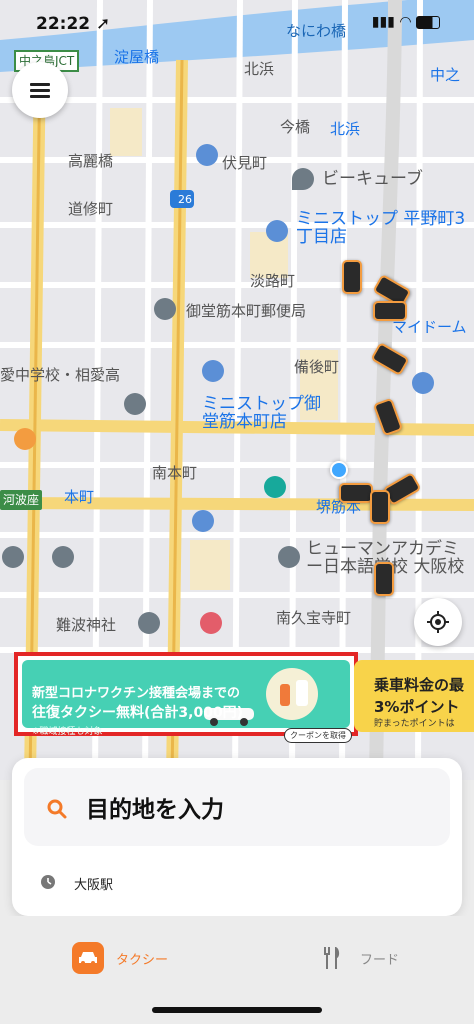 This screenshot has height=1024, width=474. Describe the element at coordinates (94, 885) in the screenshot. I see `recent-destination-label: 大阪駅` at that location.